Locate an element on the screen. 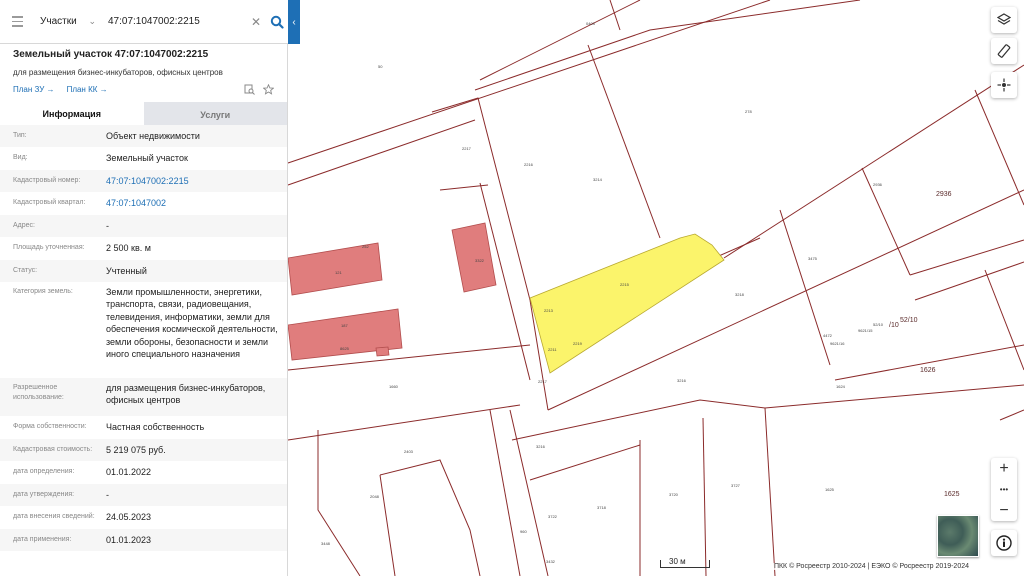 This screenshot has width=1024, height=576. large-parcel-label: 2936 is located at coordinates (944, 194).